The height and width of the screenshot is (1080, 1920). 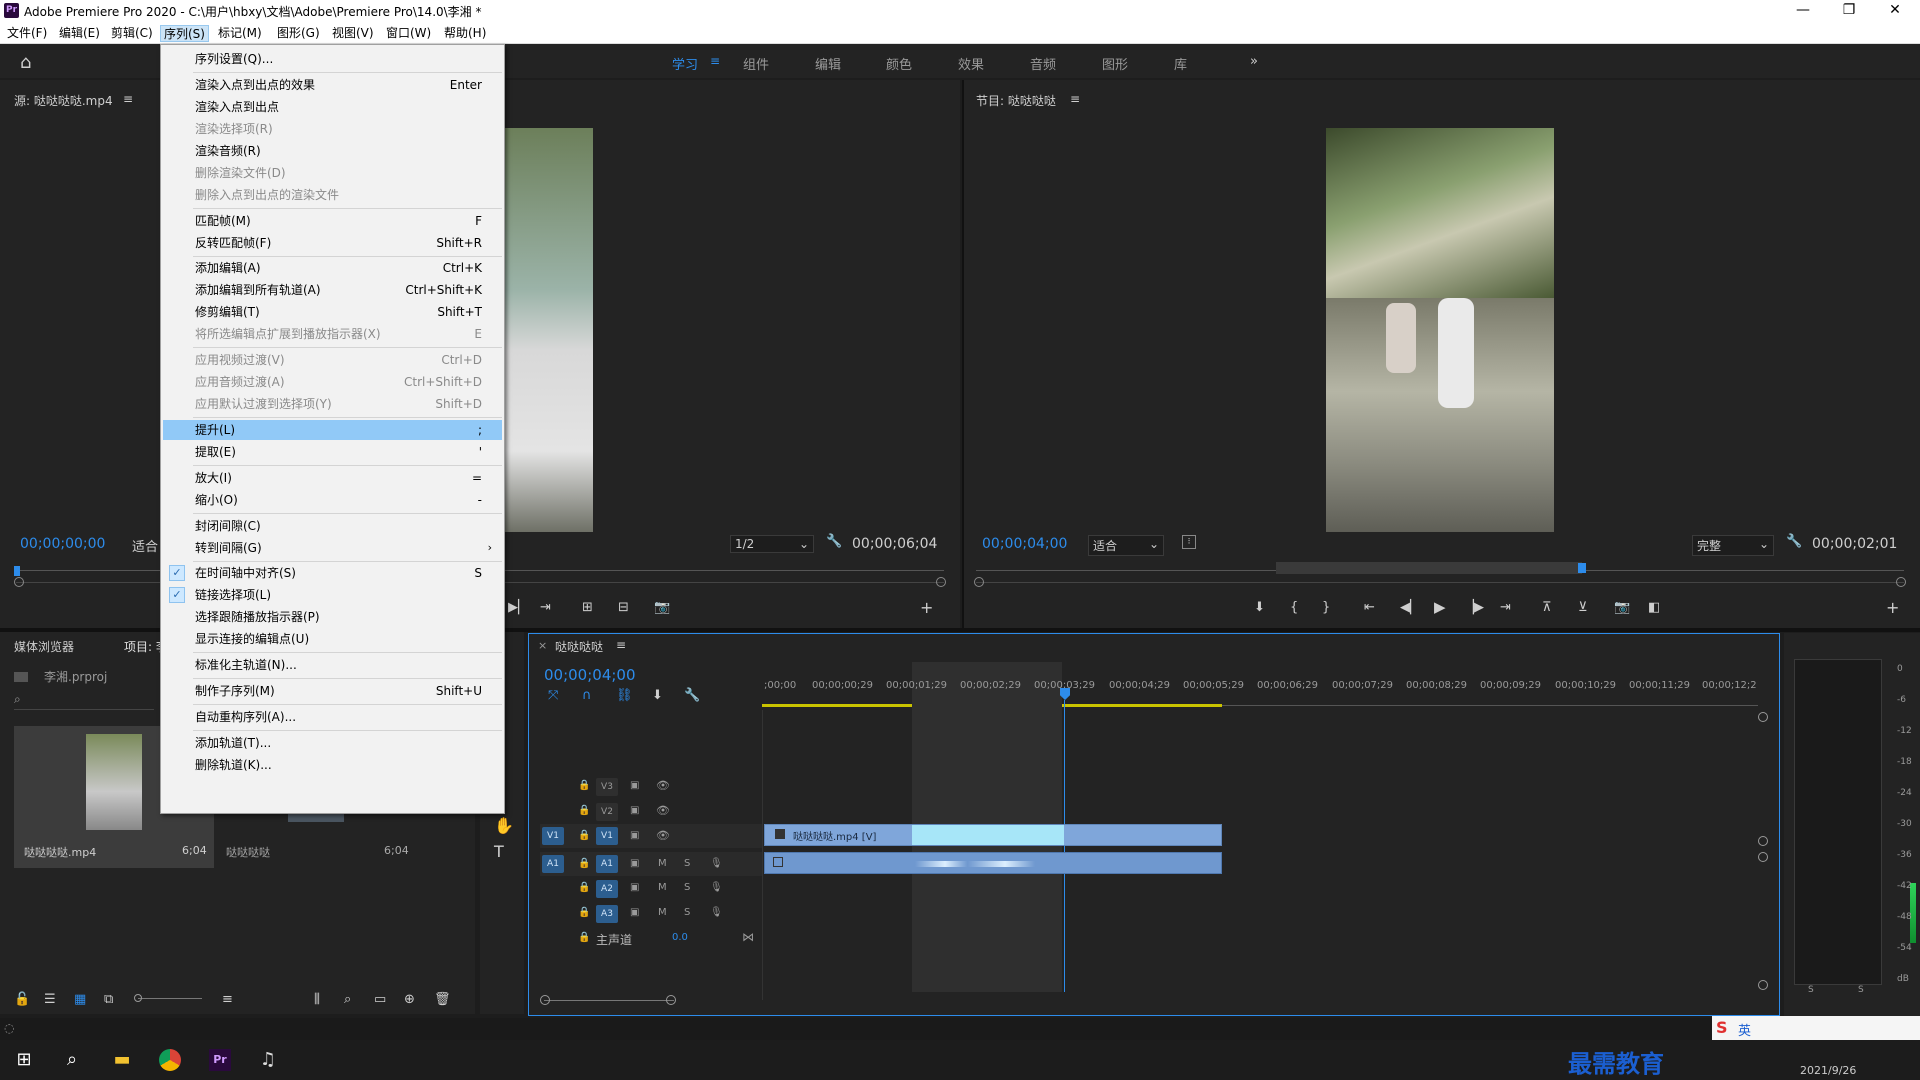 I want to click on sequence-menu-item: 选择跟随播放指示器(P), so click(x=332, y=617).